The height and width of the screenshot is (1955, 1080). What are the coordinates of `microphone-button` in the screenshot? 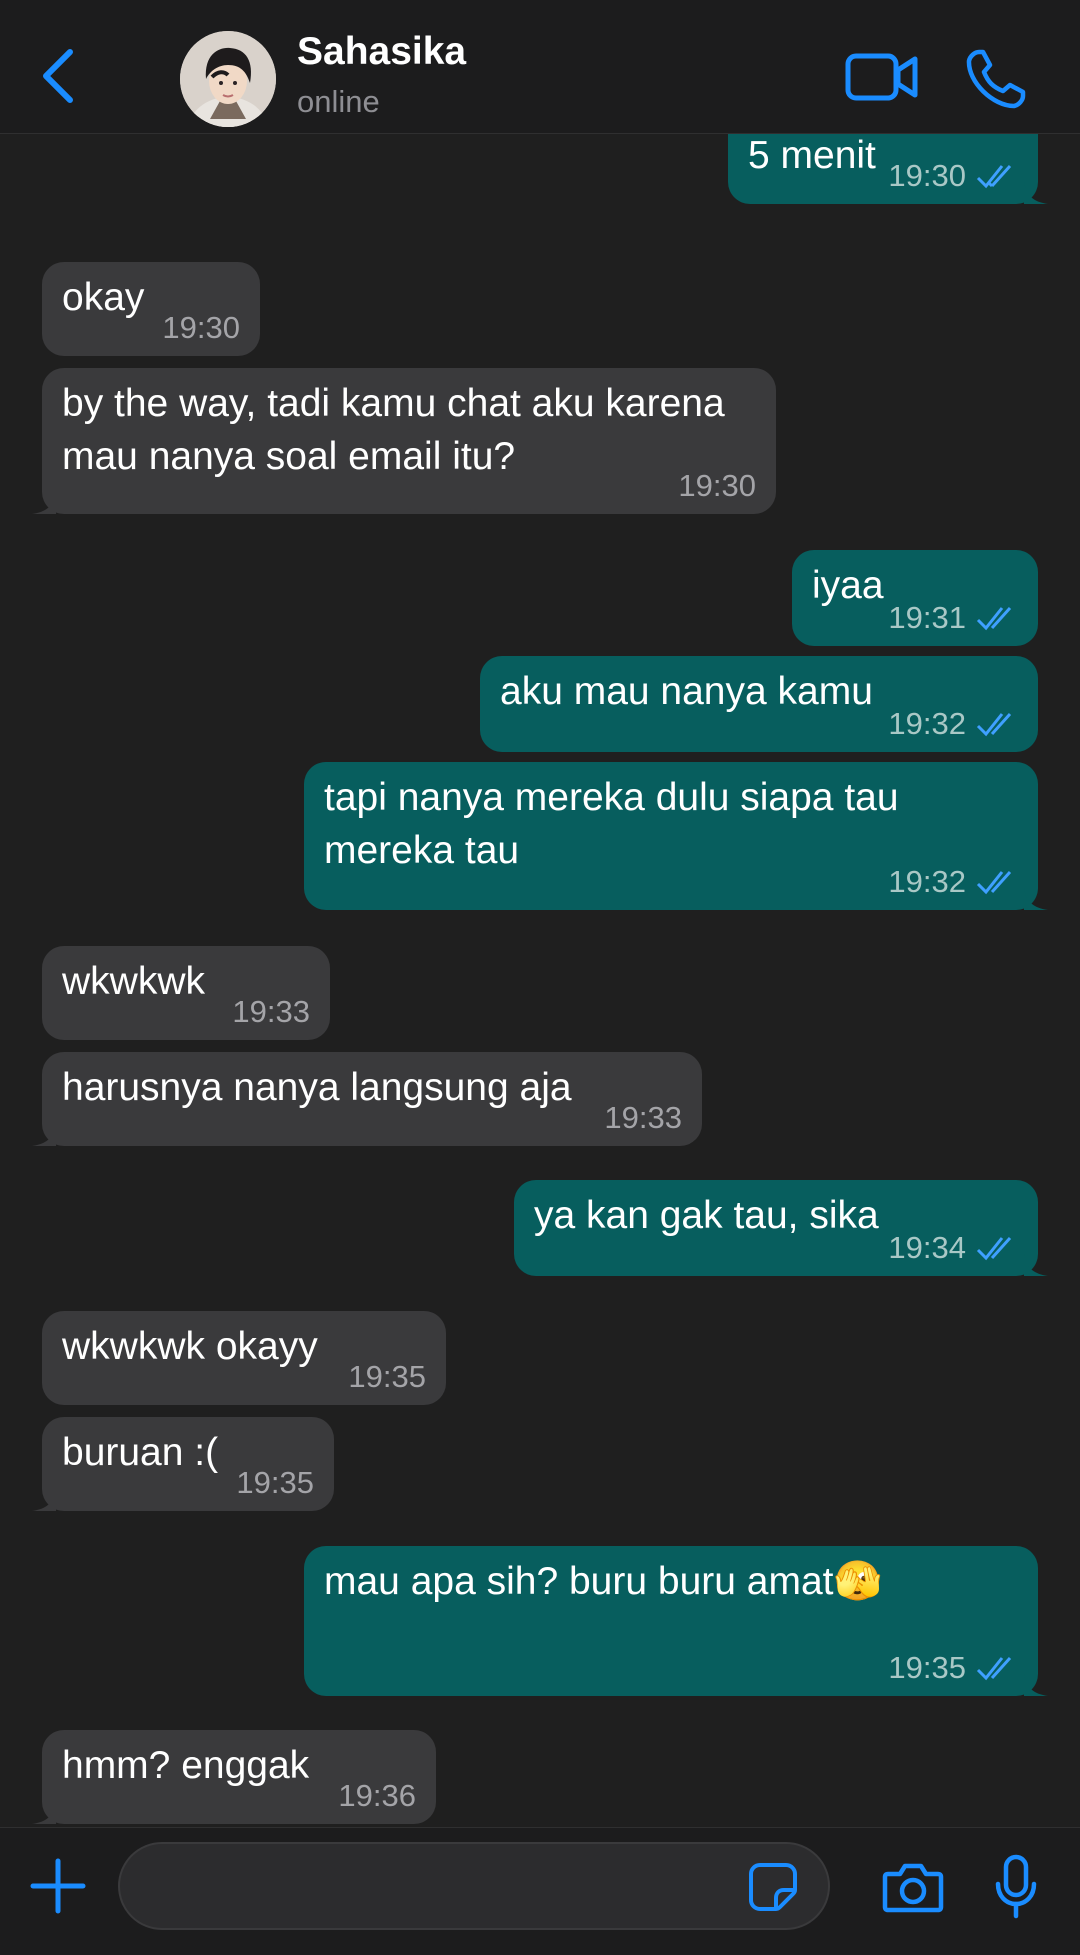 It's located at (1016, 1887).